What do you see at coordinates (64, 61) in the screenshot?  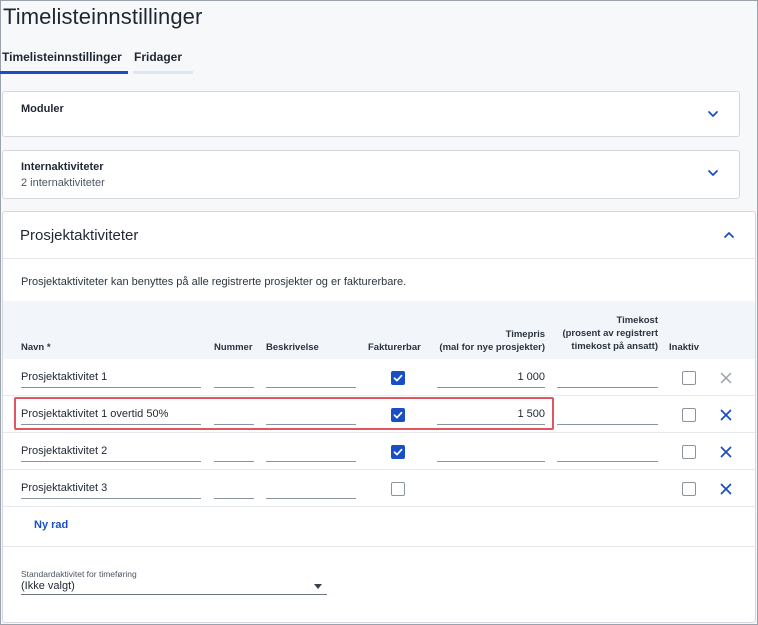 I see `tab-timelisteinnstillinger: Timelisteinnstillinger` at bounding box center [64, 61].